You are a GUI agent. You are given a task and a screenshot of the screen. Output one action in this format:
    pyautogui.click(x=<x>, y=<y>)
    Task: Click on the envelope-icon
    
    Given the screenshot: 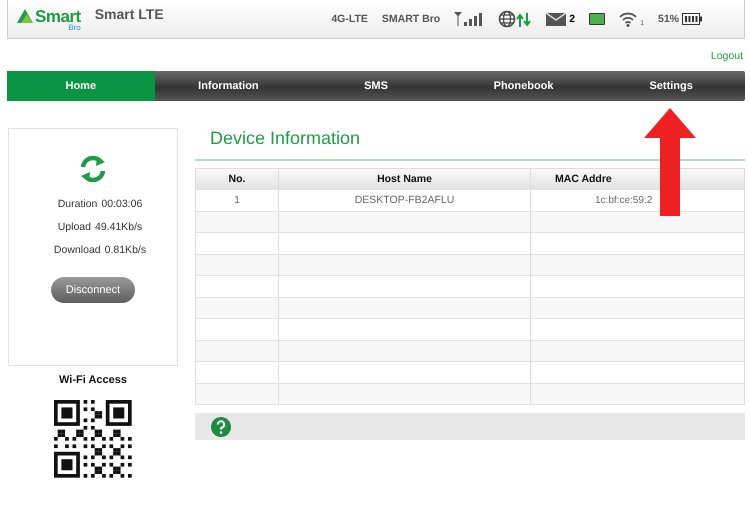 What is the action you would take?
    pyautogui.click(x=556, y=19)
    